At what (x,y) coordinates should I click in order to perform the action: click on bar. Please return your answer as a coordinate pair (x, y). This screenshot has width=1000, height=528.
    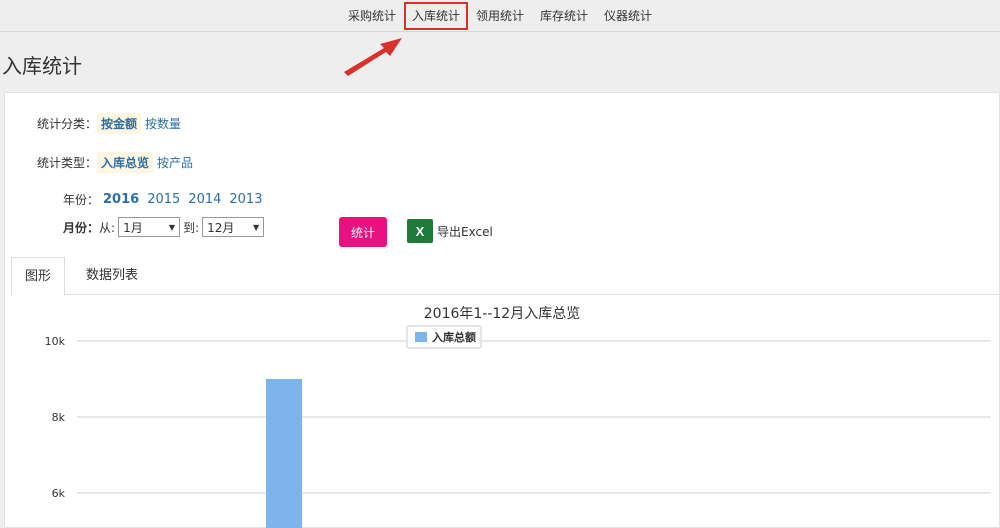
    Looking at the image, I should click on (284, 453).